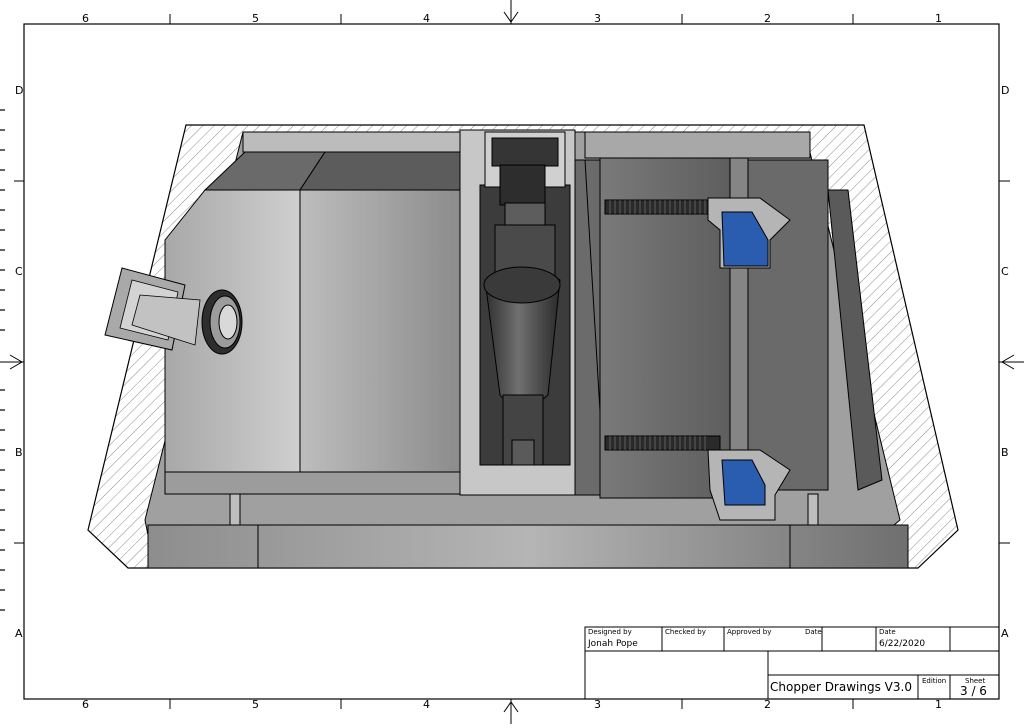  I want to click on designed-by-value: Jonah Pope, so click(613, 644).